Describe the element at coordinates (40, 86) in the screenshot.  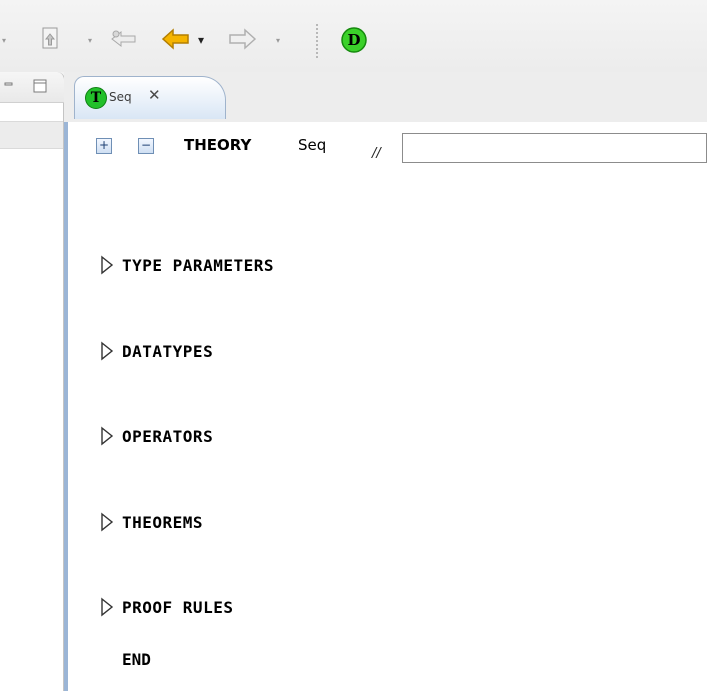
I see `maximize-view-icon` at that location.